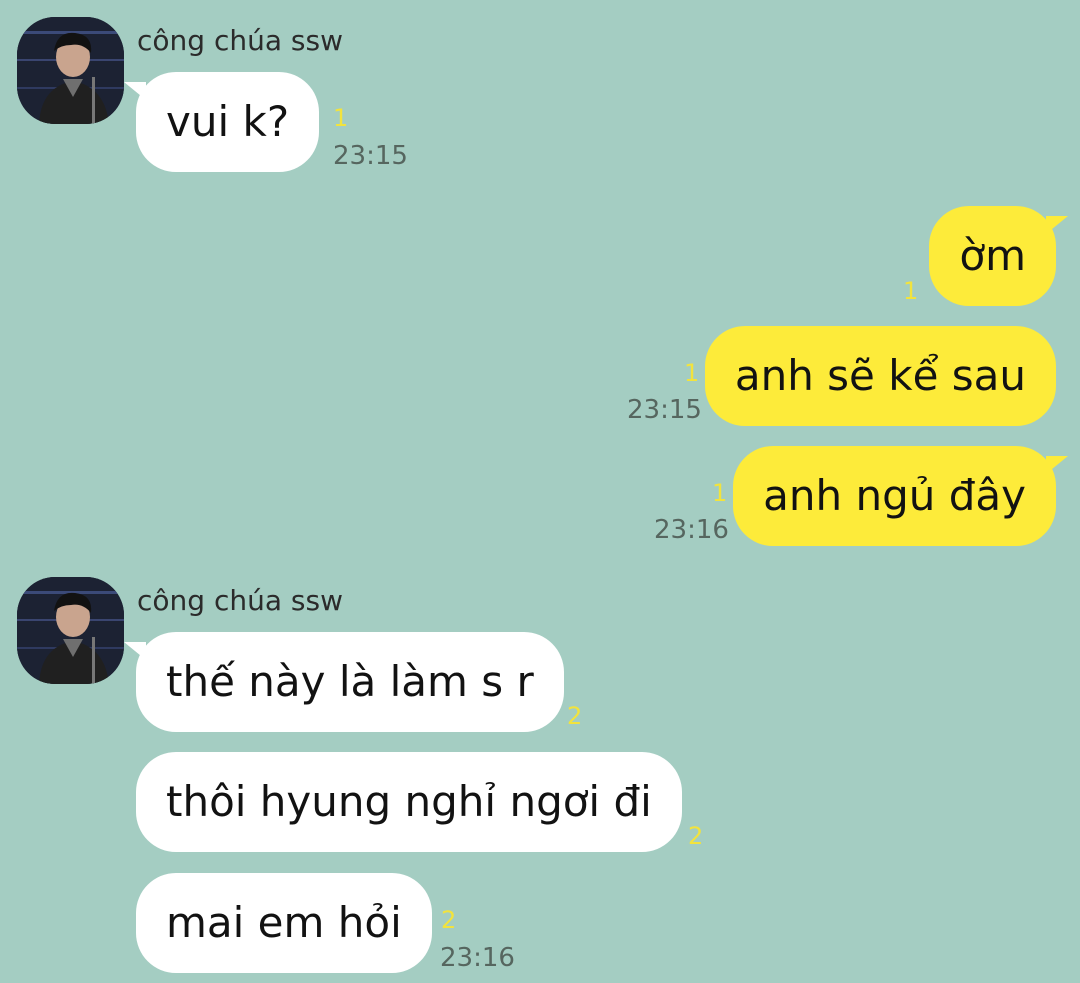 The image size is (1080, 983). What do you see at coordinates (284, 923) in the screenshot?
I see `message-bubble-incoming: mai em hỏi` at bounding box center [284, 923].